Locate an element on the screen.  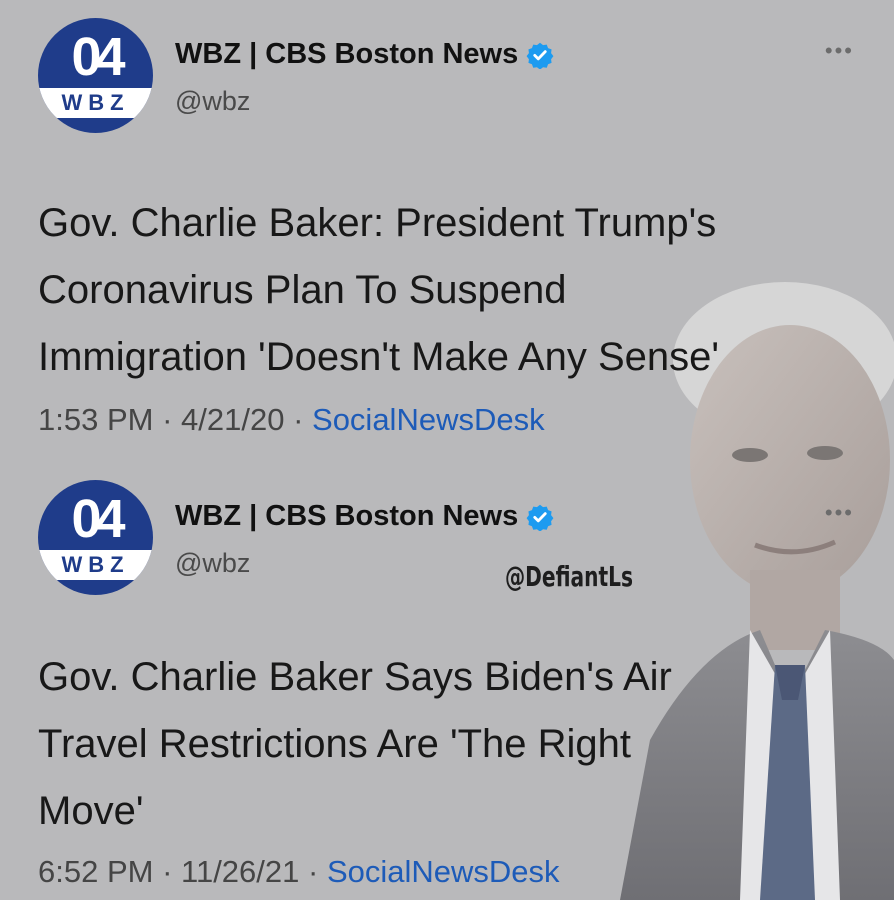
watermark-handle: @DefiantLs is located at coordinates (569, 576).